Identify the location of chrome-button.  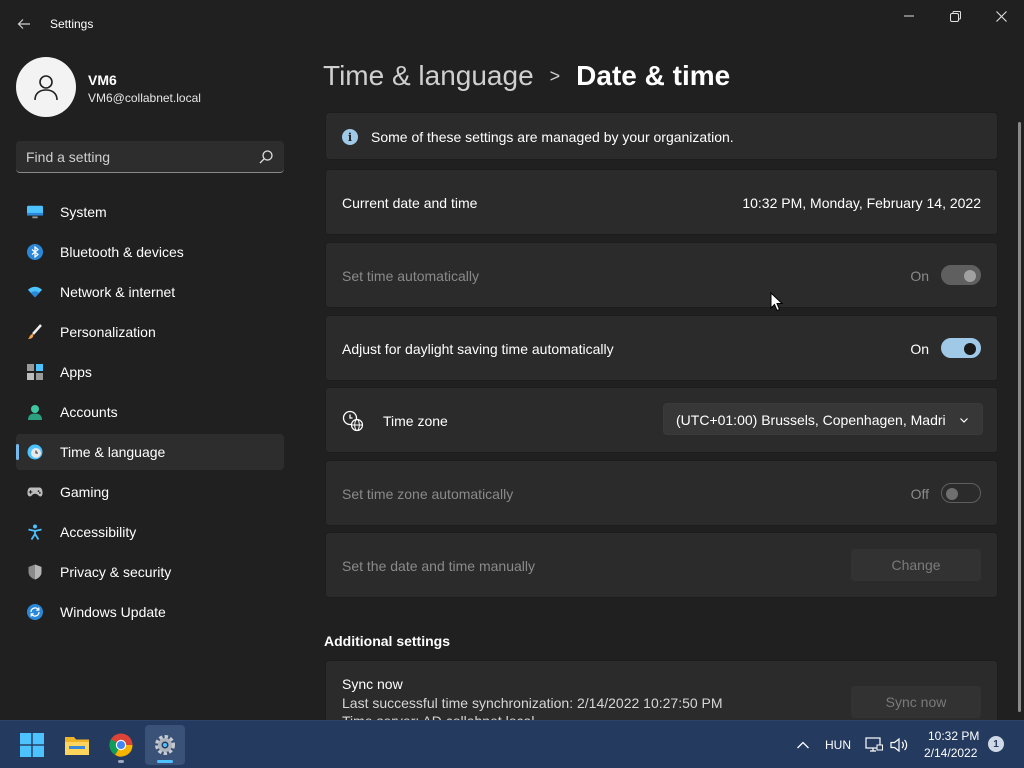
(121, 745).